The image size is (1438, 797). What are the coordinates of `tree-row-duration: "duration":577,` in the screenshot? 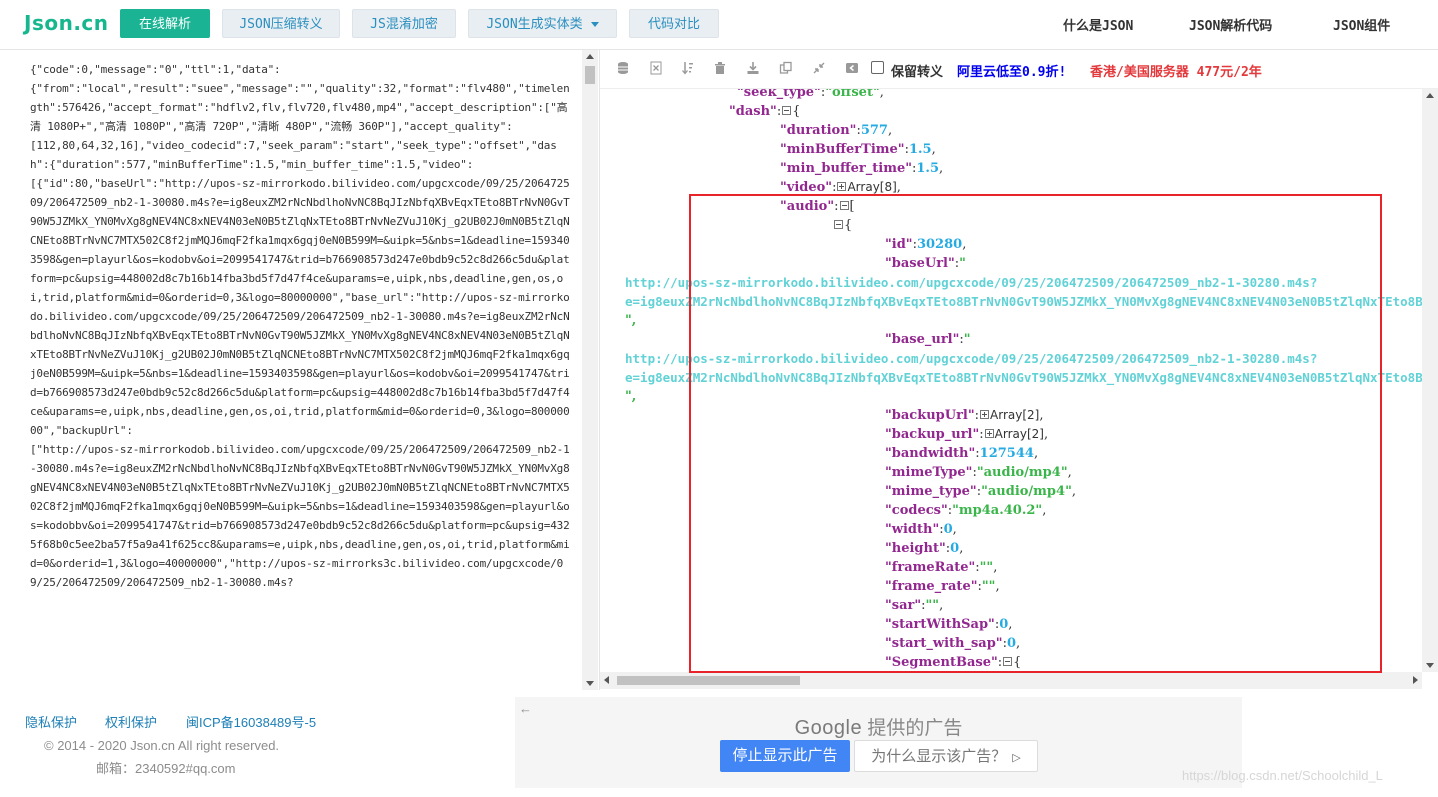 It's located at (836, 130).